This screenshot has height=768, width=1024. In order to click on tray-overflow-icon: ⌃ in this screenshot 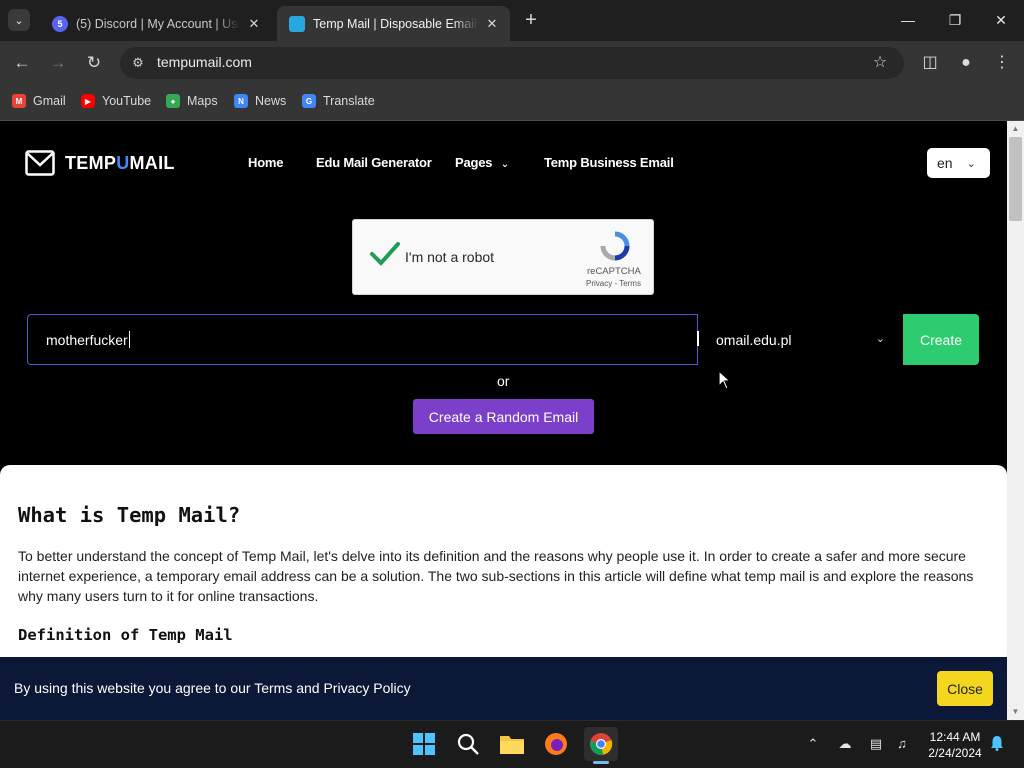, I will do `click(813, 744)`.